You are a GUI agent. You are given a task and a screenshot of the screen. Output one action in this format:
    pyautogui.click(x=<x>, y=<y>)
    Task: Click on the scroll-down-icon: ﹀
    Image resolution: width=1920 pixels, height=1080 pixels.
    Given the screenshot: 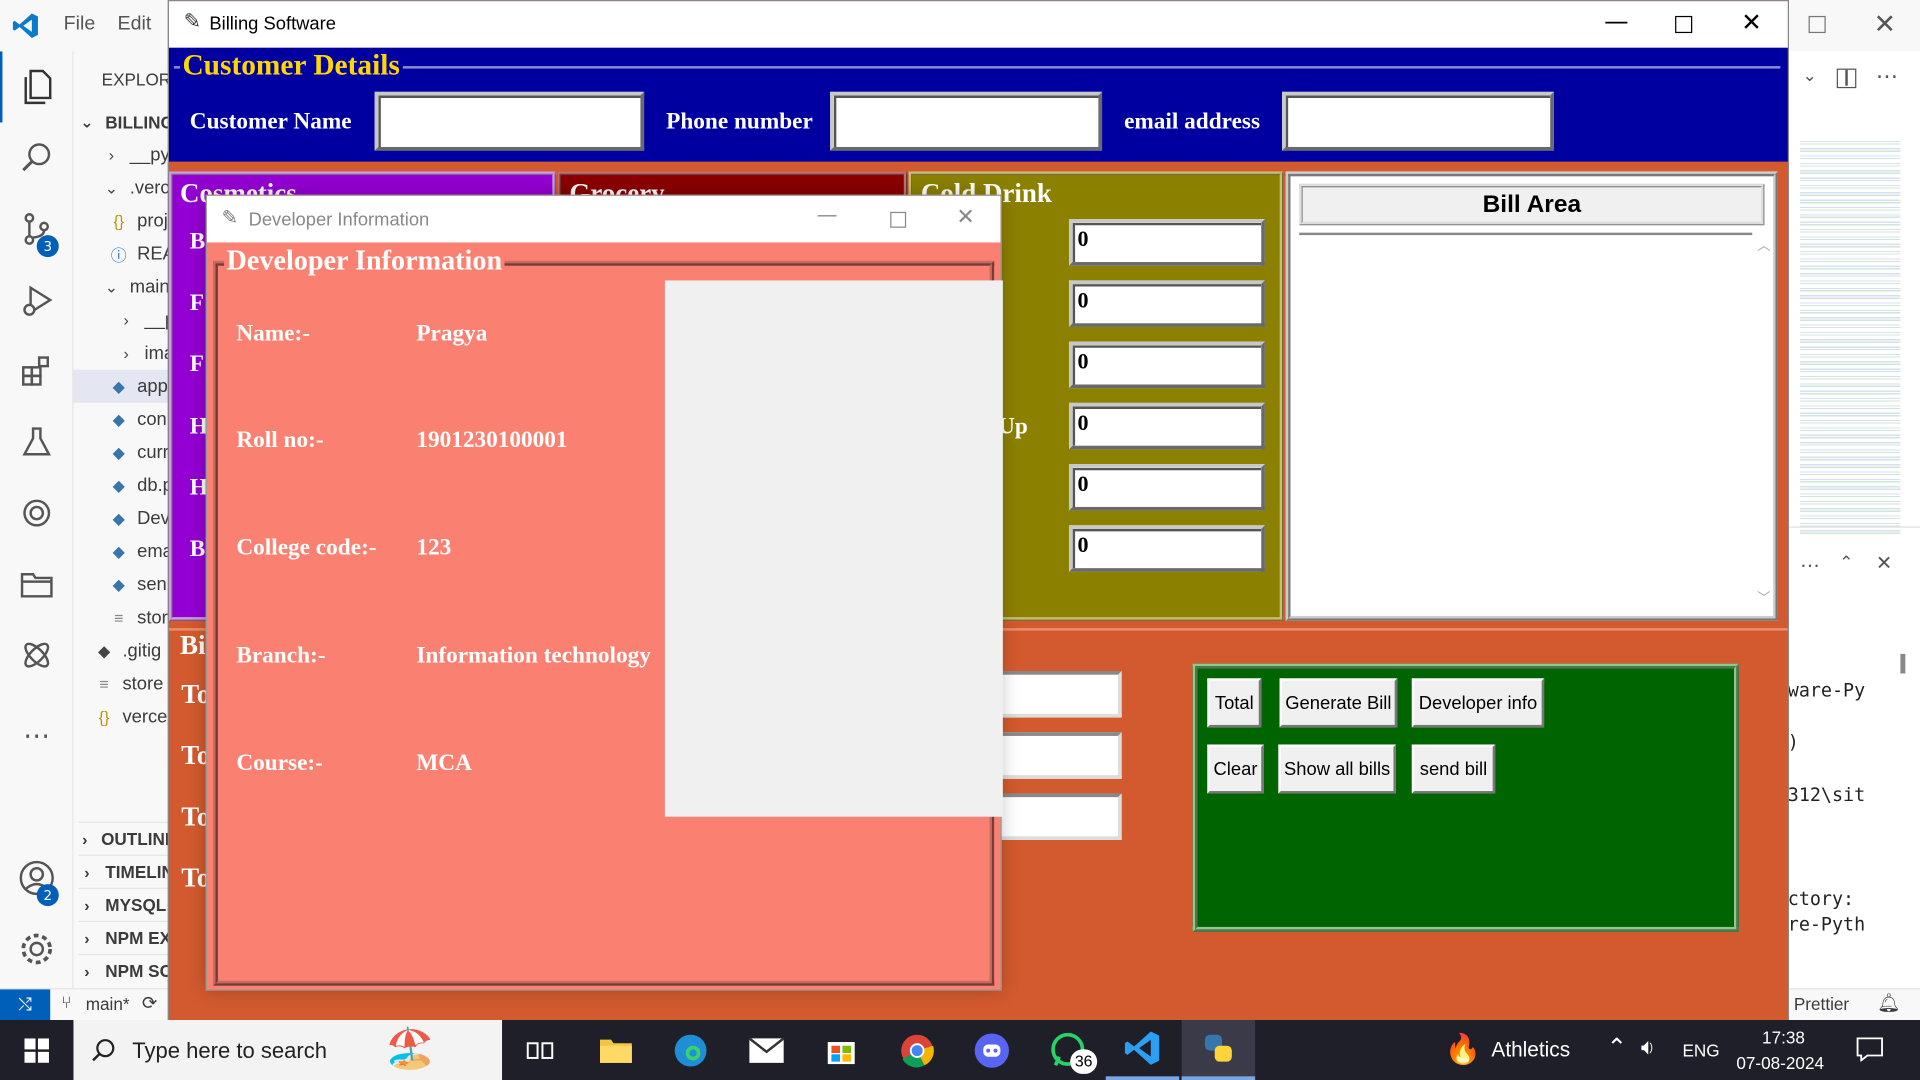 What is the action you would take?
    pyautogui.click(x=1763, y=598)
    